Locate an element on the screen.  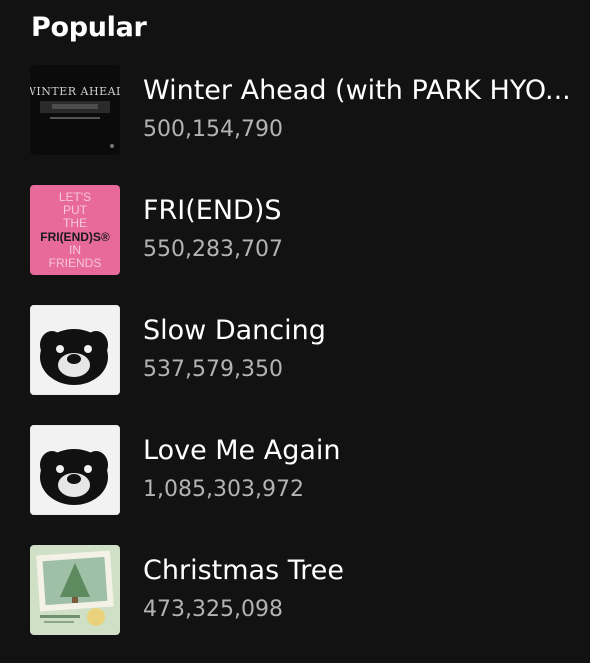
winter-ahead-cover-icon: WINTER AHEAD is located at coordinates (75, 110).